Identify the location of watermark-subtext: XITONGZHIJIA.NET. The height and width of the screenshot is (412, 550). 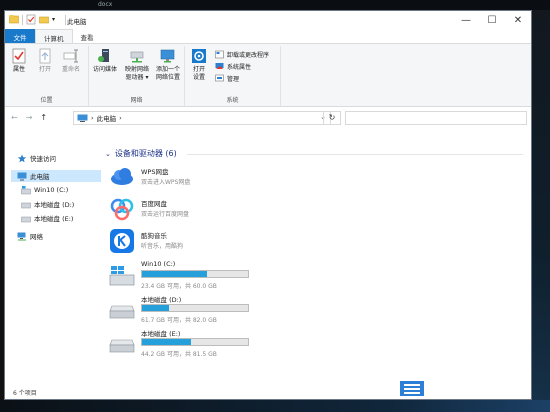
(475, 390).